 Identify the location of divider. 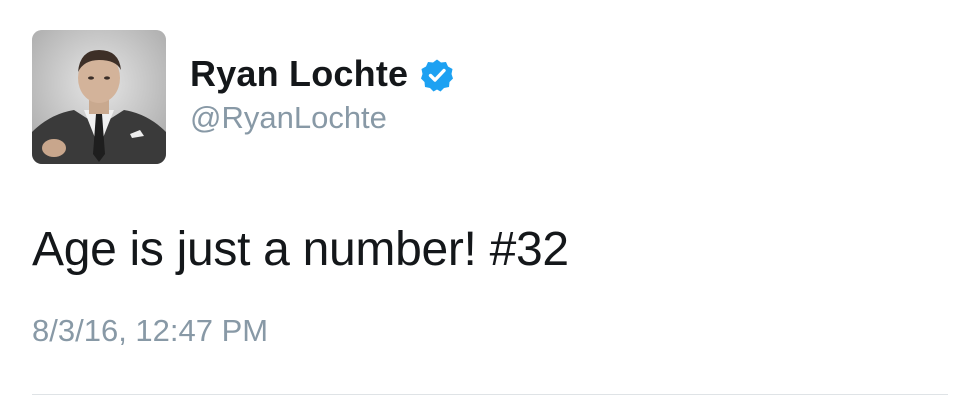
(490, 394).